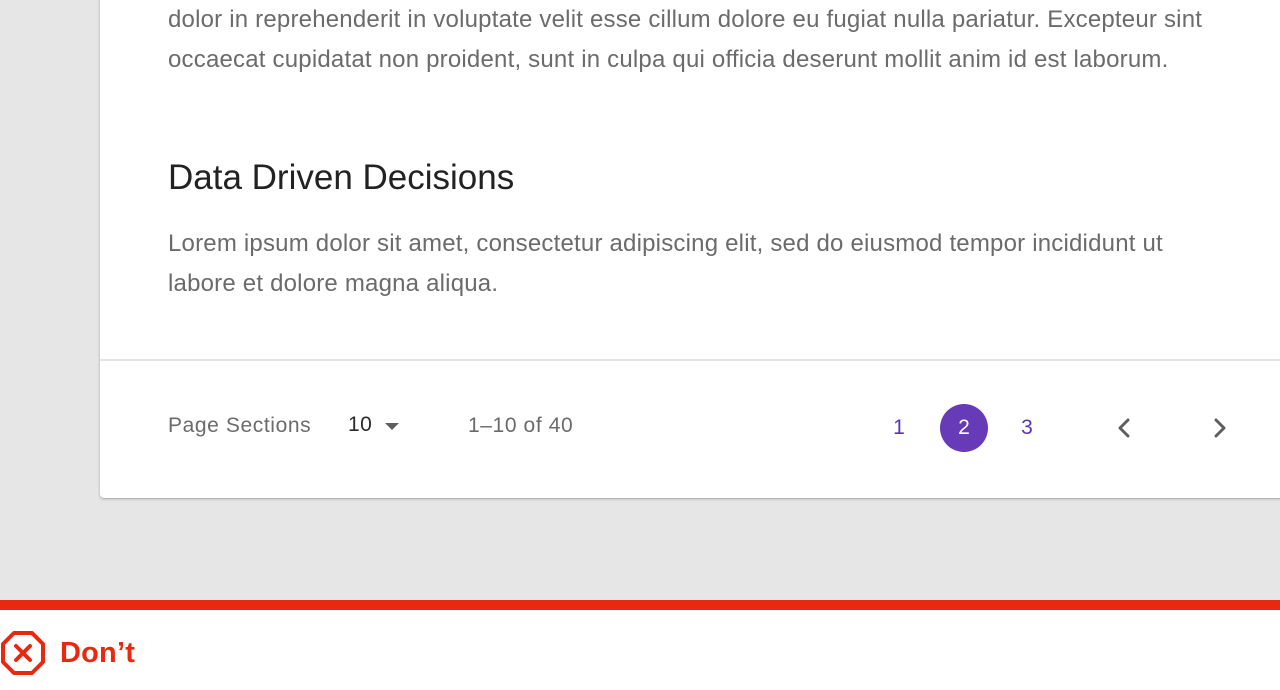 This screenshot has height=690, width=1280. What do you see at coordinates (341, 177) in the screenshot?
I see `section-heading: Data Driven Decisions` at bounding box center [341, 177].